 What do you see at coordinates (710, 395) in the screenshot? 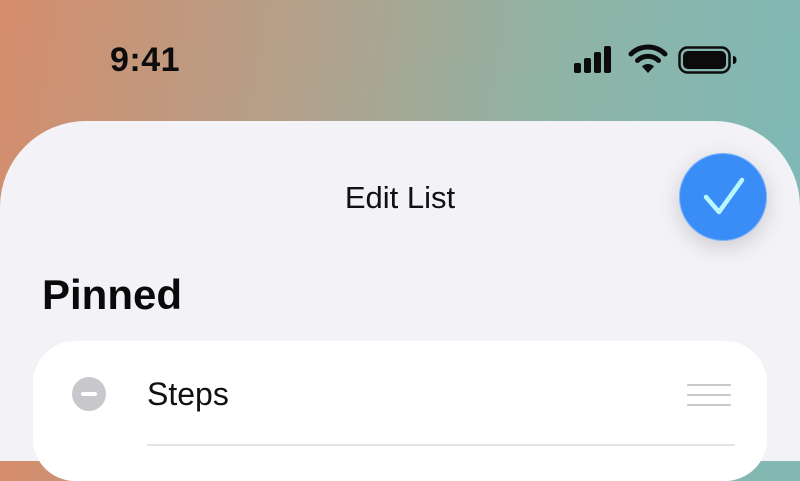
I see `drag-handle-icon` at bounding box center [710, 395].